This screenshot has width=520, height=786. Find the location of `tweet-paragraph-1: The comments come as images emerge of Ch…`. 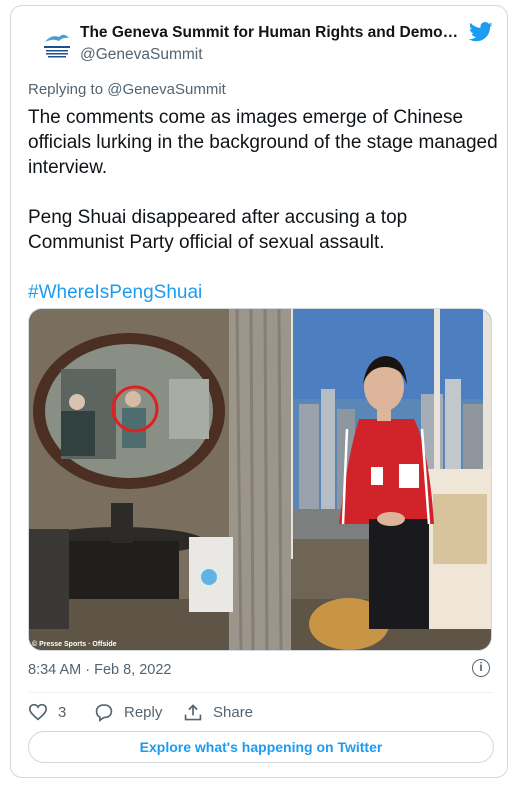

tweet-paragraph-1: The comments come as images emerge of Ch… is located at coordinates (265, 142).